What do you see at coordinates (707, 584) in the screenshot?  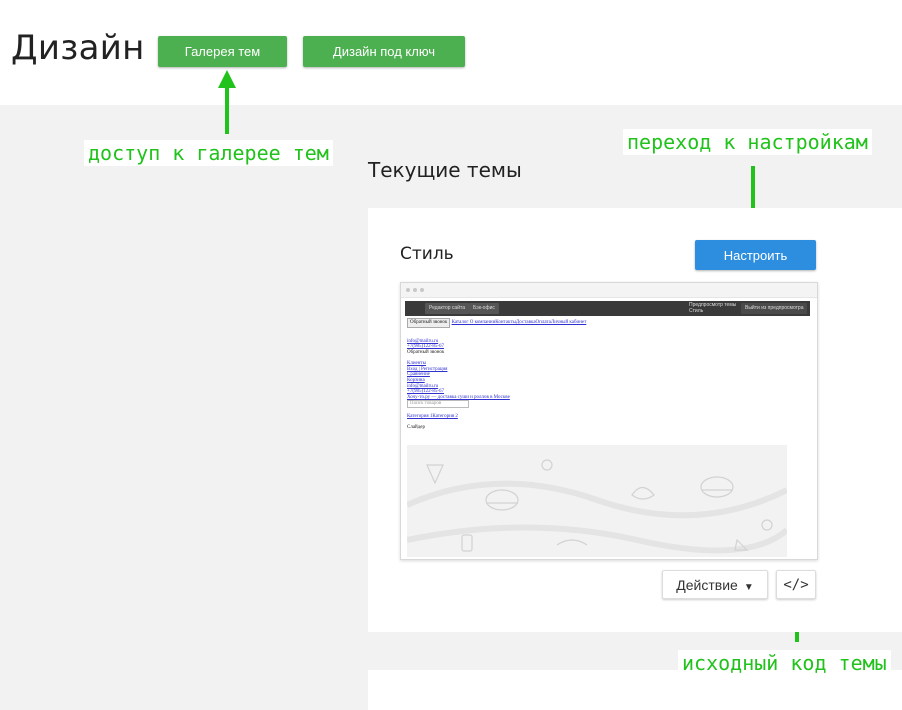 I see `action-button-label: Действие` at bounding box center [707, 584].